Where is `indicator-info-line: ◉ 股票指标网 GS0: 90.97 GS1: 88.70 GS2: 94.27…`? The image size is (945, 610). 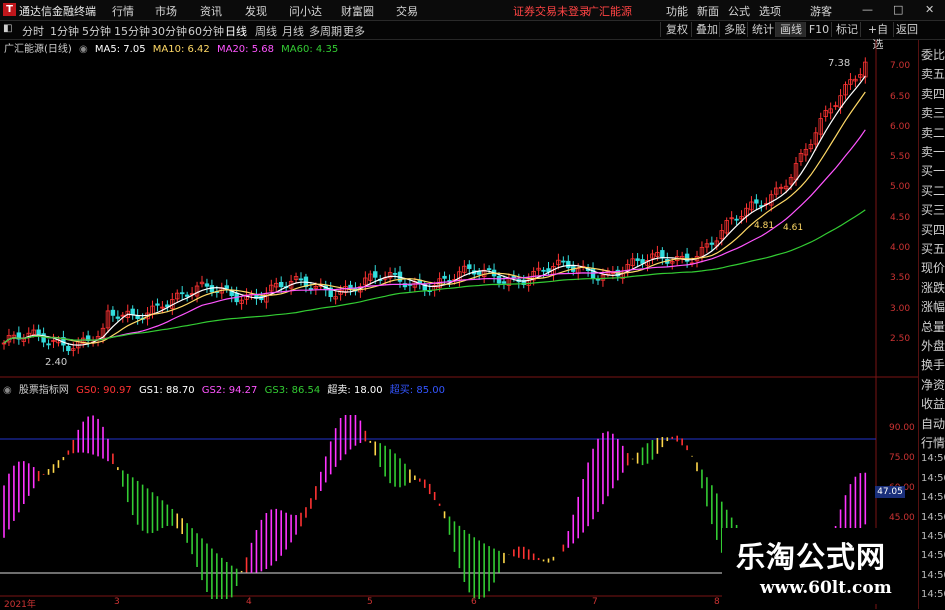
indicator-info-line: ◉ 股票指标网 GS0: 90.97 GS1: 88.70 GS2: 94.27… is located at coordinates (224, 388).